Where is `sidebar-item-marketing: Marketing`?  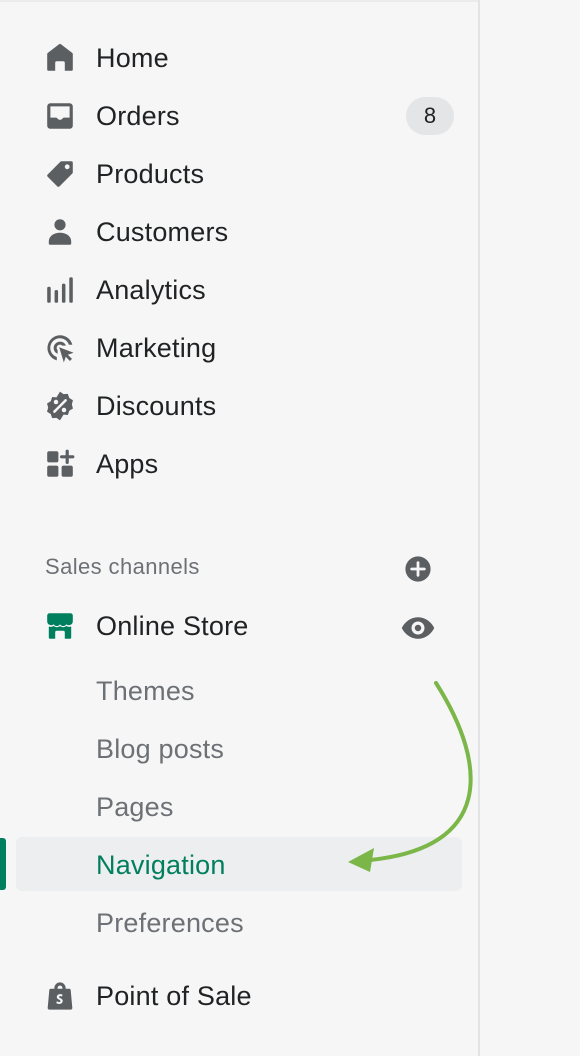 sidebar-item-marketing: Marketing is located at coordinates (239, 348).